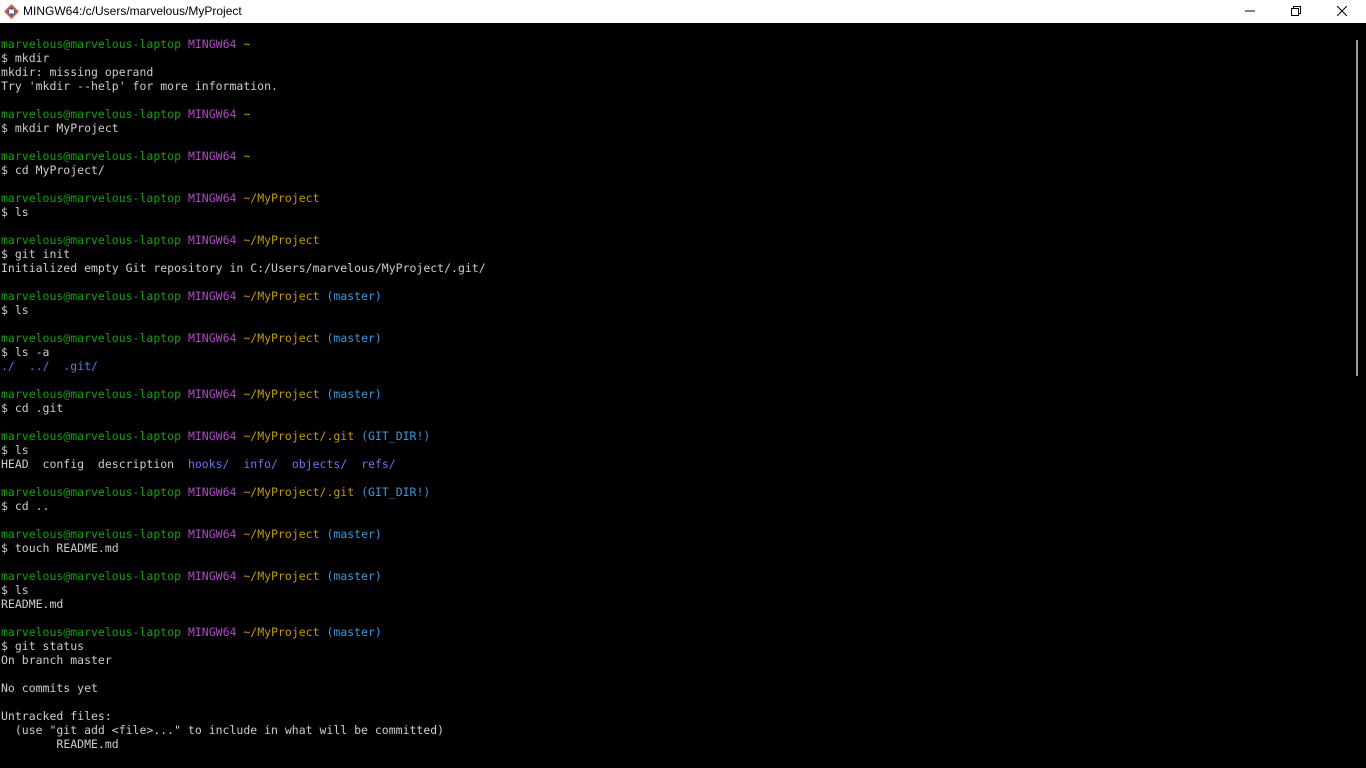  I want to click on directory-entry: info/, so click(260, 464).